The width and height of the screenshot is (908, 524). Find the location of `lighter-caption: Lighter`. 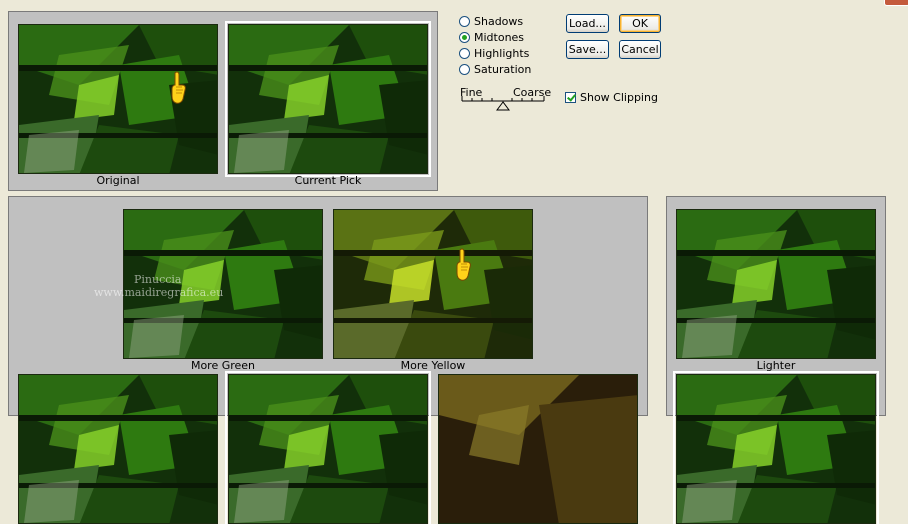

lighter-caption: Lighter is located at coordinates (776, 365).